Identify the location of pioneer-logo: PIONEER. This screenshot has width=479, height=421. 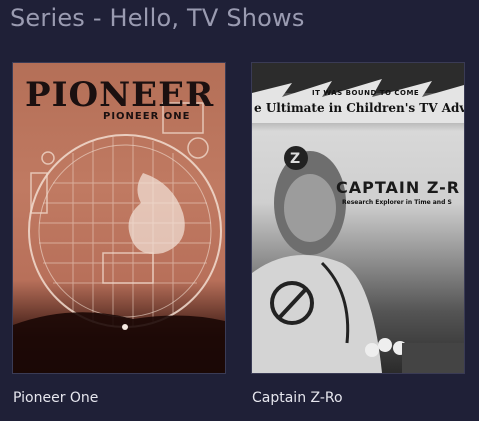
(120, 95).